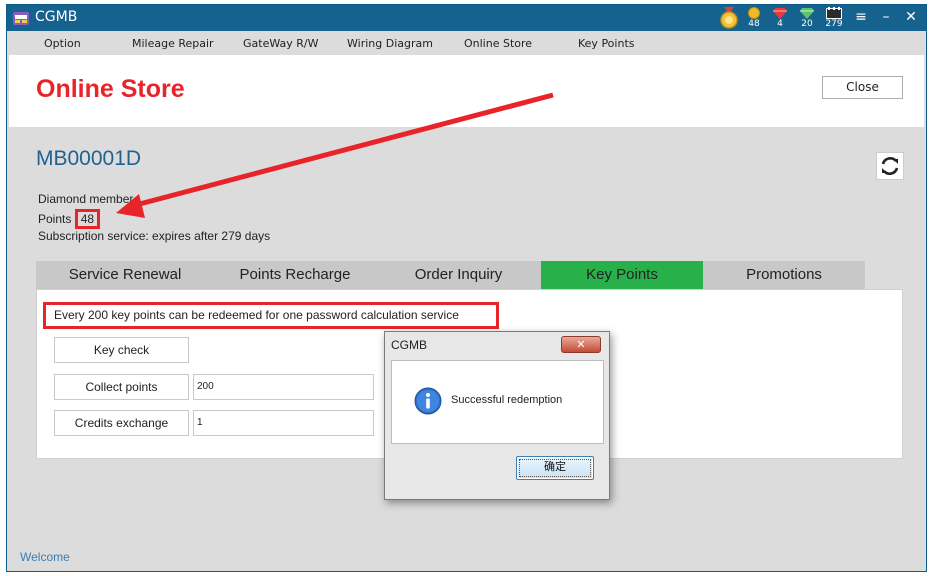 The height and width of the screenshot is (576, 932). What do you see at coordinates (754, 13) in the screenshot?
I see `gold-coin-icon` at bounding box center [754, 13].